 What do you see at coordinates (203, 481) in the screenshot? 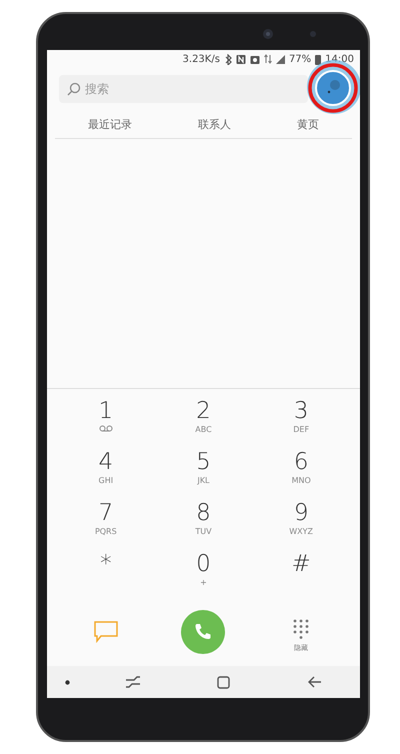
I see `key-letters: JKL` at bounding box center [203, 481].